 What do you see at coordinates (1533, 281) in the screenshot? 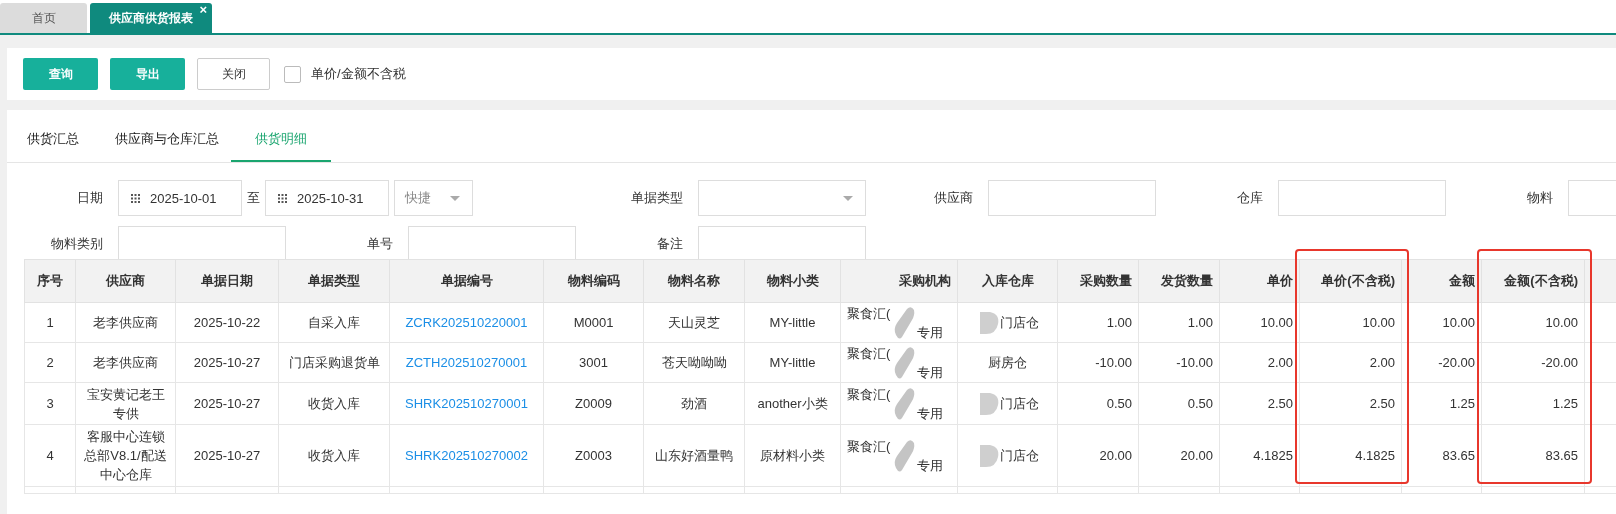
I see `column-header: 金额(不含税)` at bounding box center [1533, 281].